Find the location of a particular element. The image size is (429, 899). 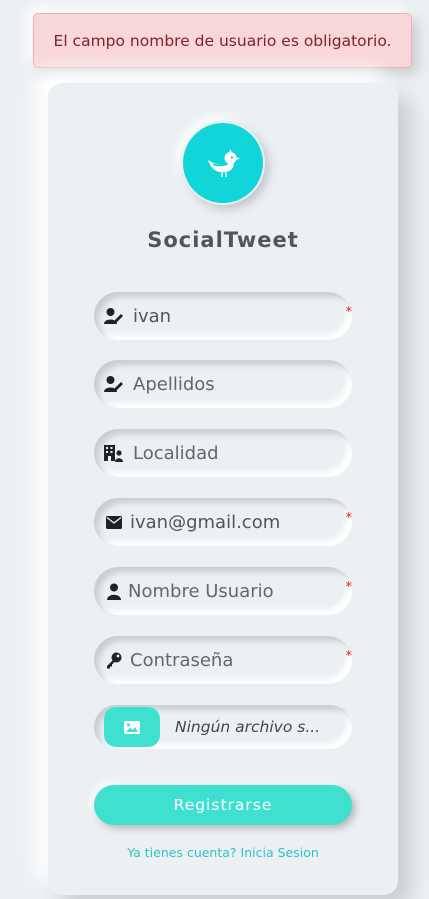

password-field: Contraseña * is located at coordinates (223, 660).